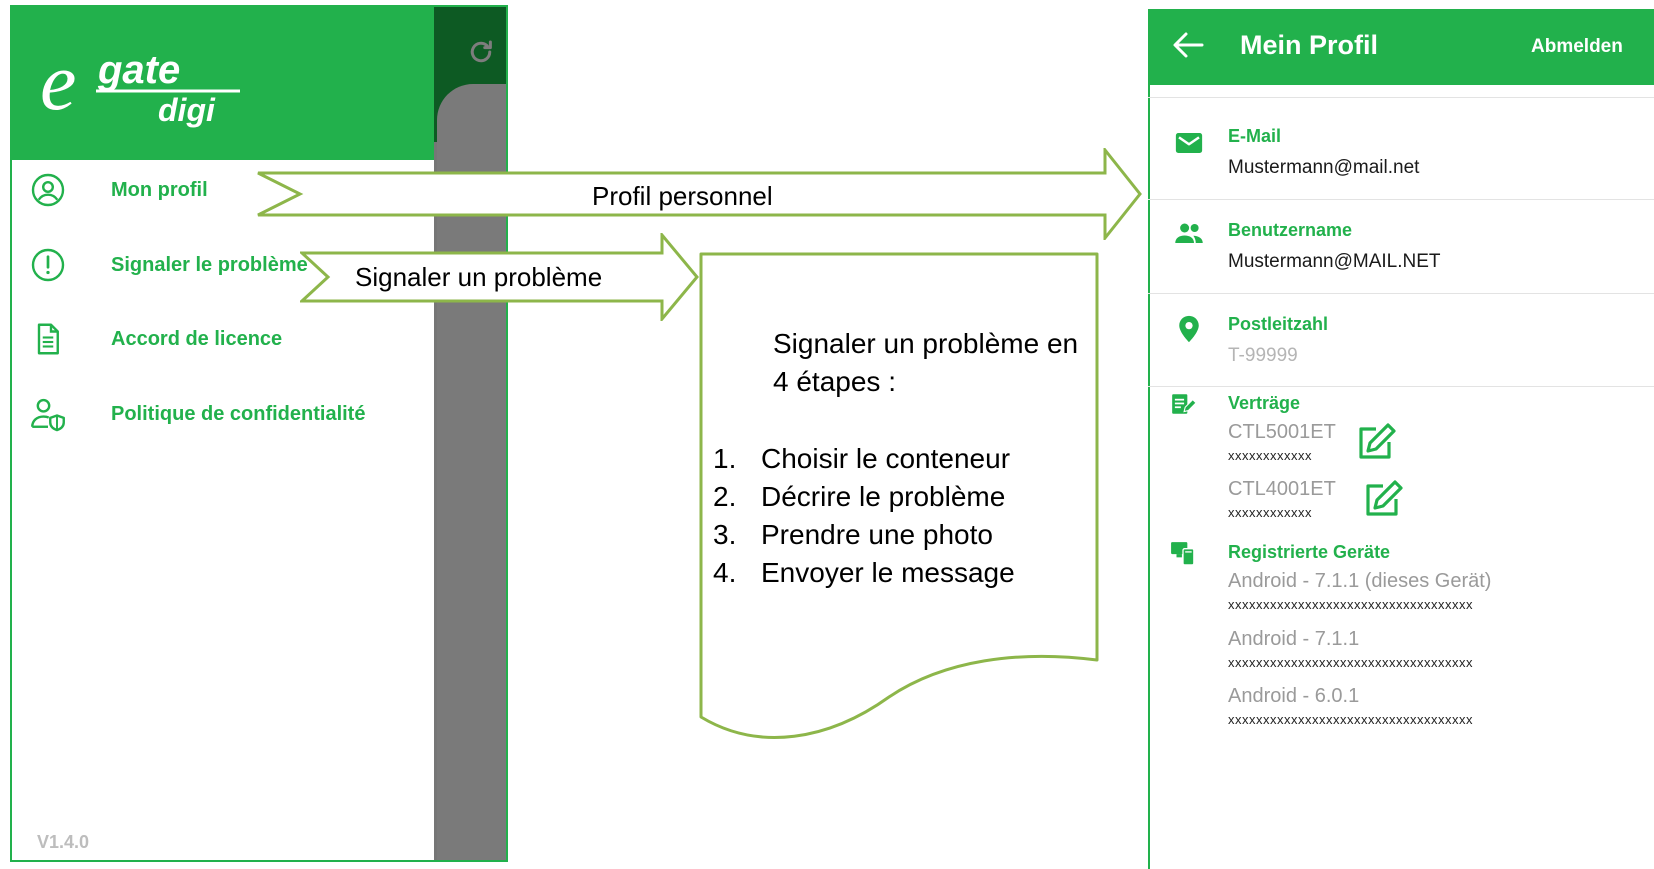 Image resolution: width=1654 pixels, height=869 pixels. I want to click on step-item: 2. Décrire le problème, so click(864, 497).